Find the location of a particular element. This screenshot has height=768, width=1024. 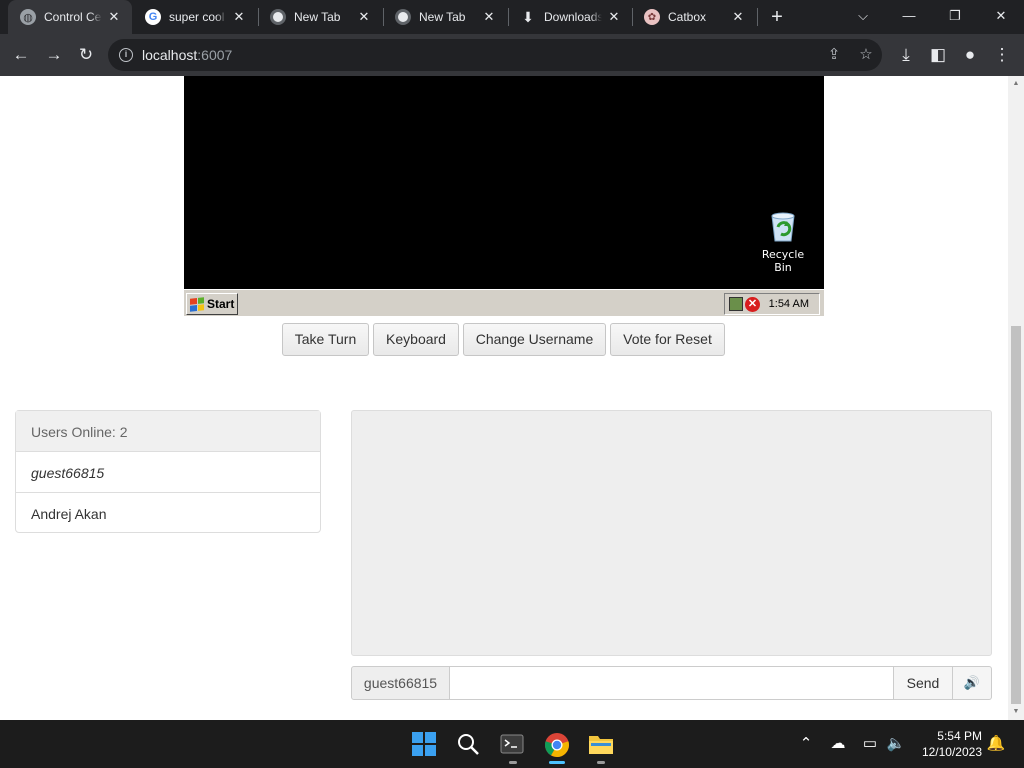

users-online-header: Users Online: 2 is located at coordinates (168, 431).